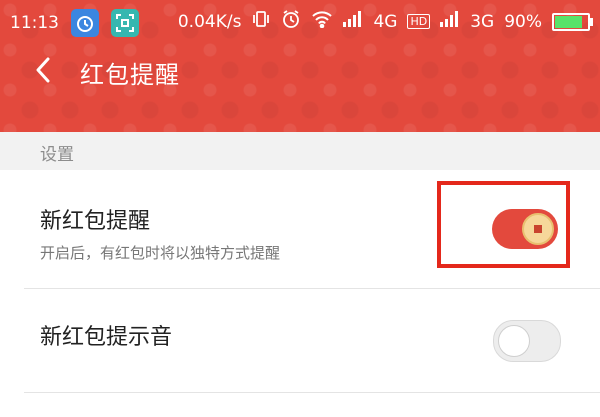  What do you see at coordinates (385, 21) in the screenshot?
I see `network-type-4g: 4G` at bounding box center [385, 21].